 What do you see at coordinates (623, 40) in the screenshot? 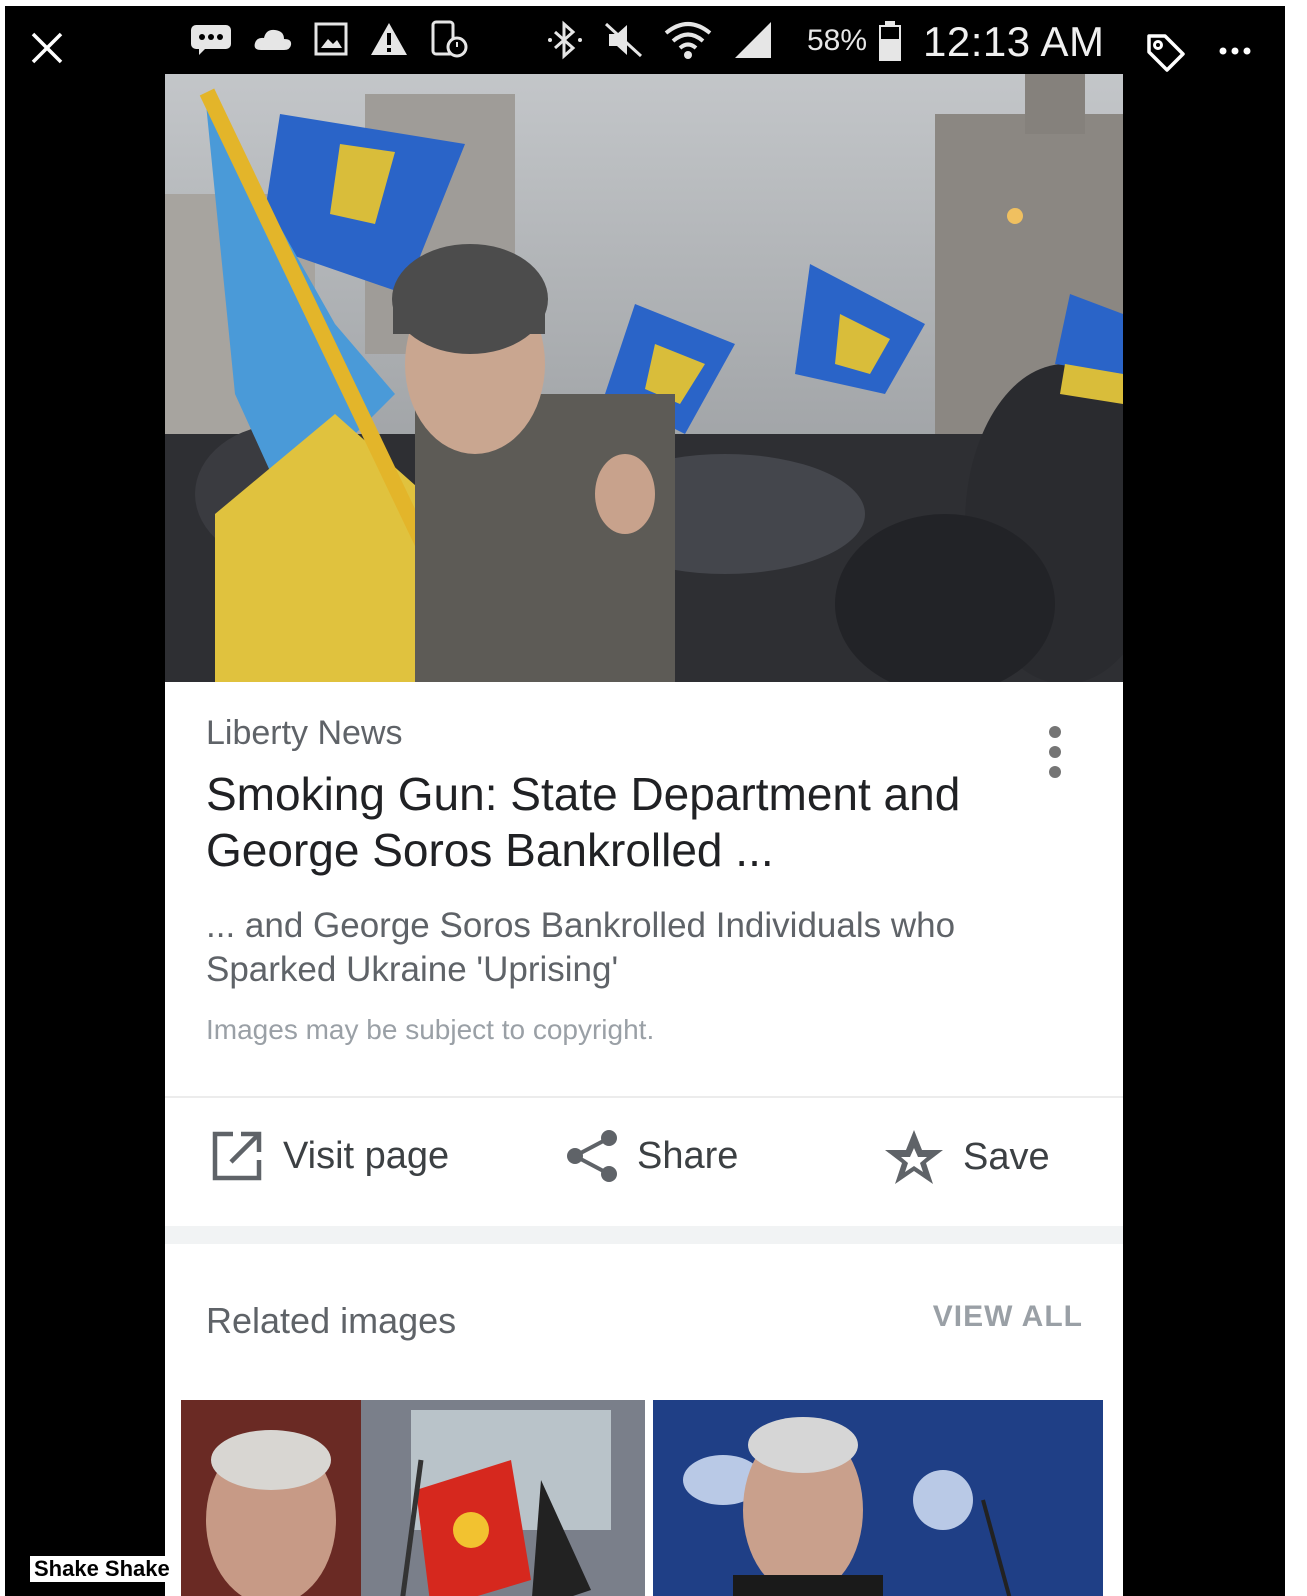
I see `mute-icon` at bounding box center [623, 40].